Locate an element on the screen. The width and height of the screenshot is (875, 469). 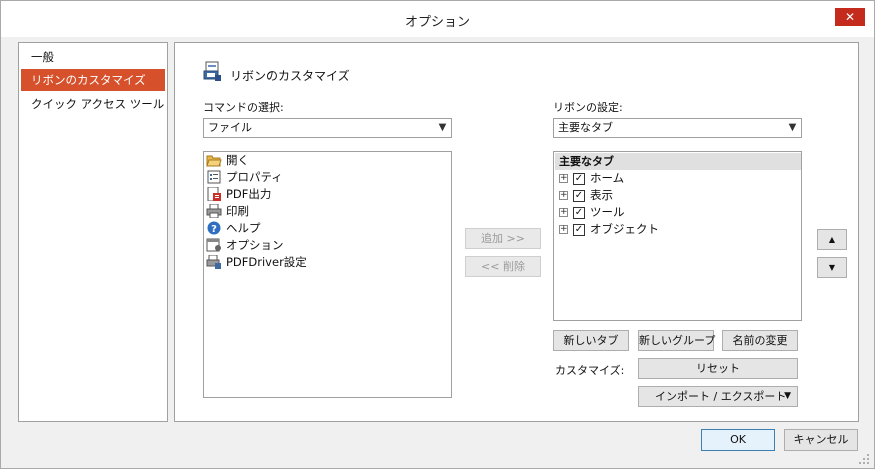
window-title: オプション is located at coordinates (437, 22).